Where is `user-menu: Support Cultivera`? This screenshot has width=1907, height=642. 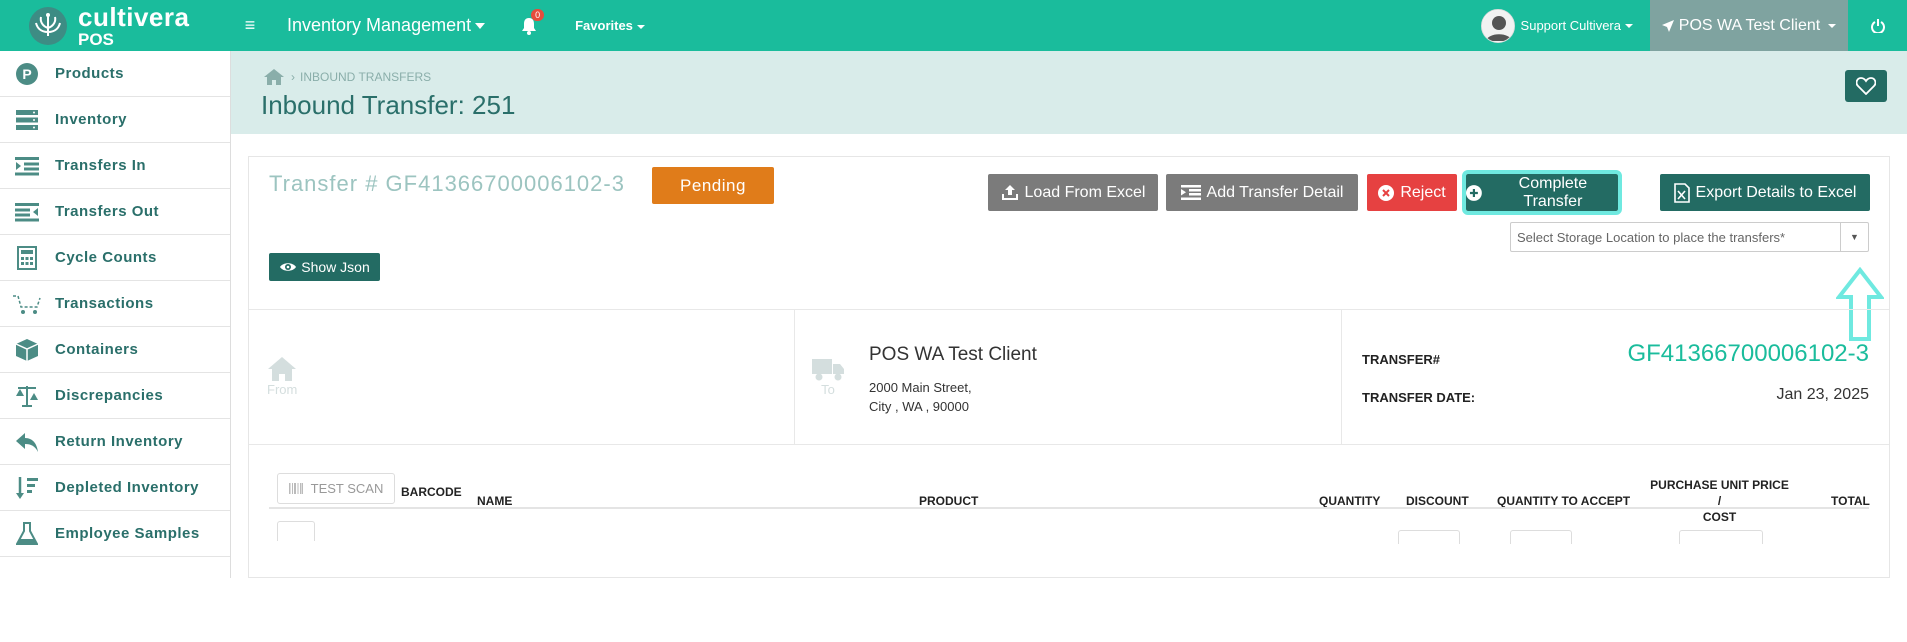 user-menu: Support Cultivera is located at coordinates (1556, 25).